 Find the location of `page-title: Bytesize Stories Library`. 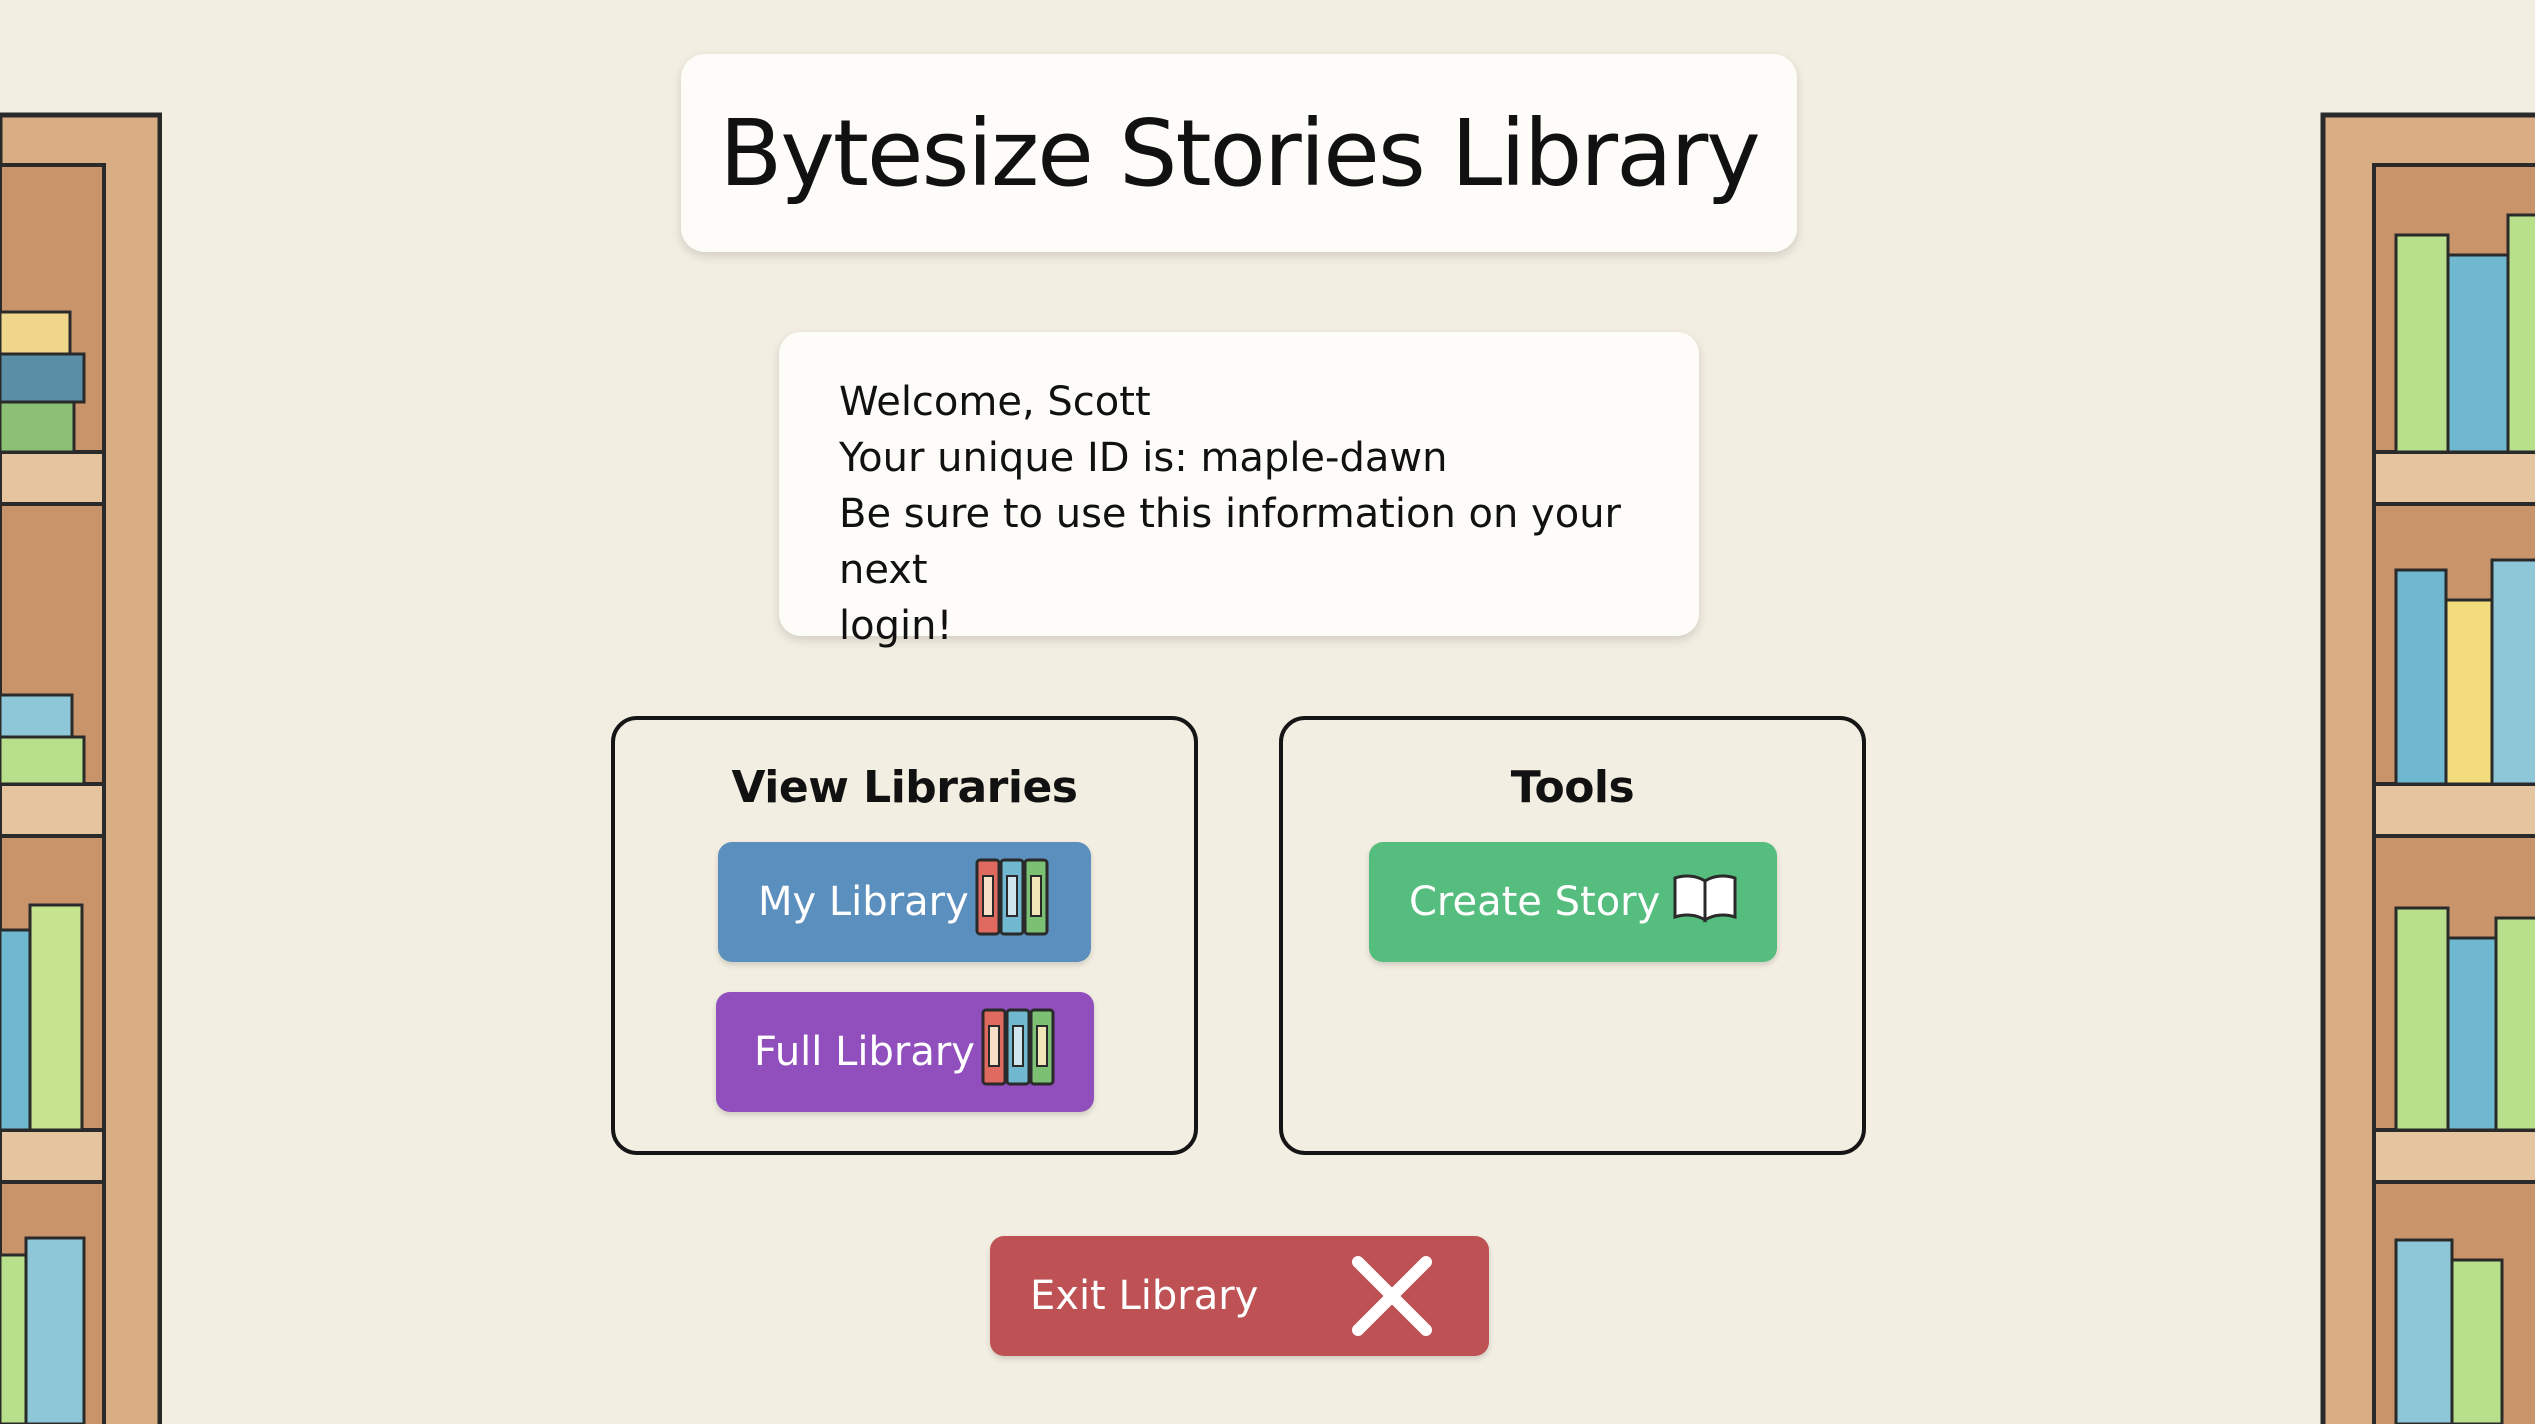

page-title: Bytesize Stories Library is located at coordinates (1239, 153).